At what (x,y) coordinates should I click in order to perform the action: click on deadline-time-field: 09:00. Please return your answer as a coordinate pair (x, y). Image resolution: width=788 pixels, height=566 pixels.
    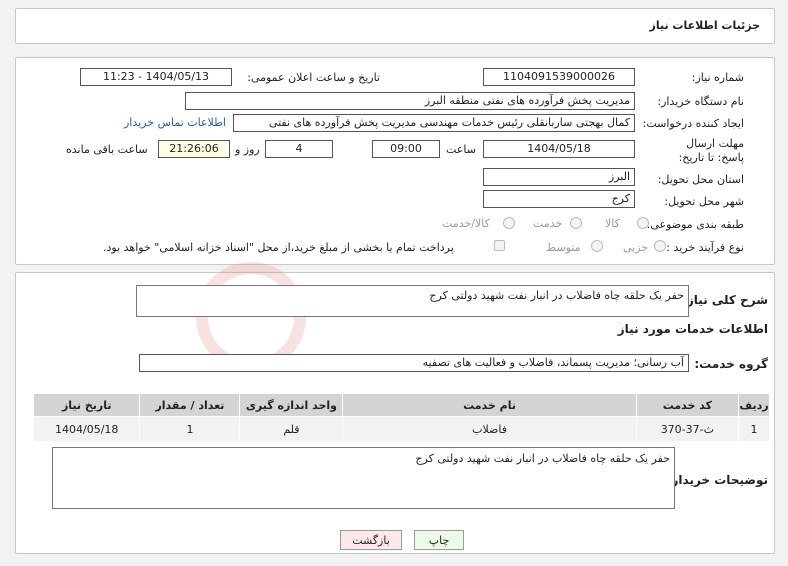
    Looking at the image, I should click on (406, 149).